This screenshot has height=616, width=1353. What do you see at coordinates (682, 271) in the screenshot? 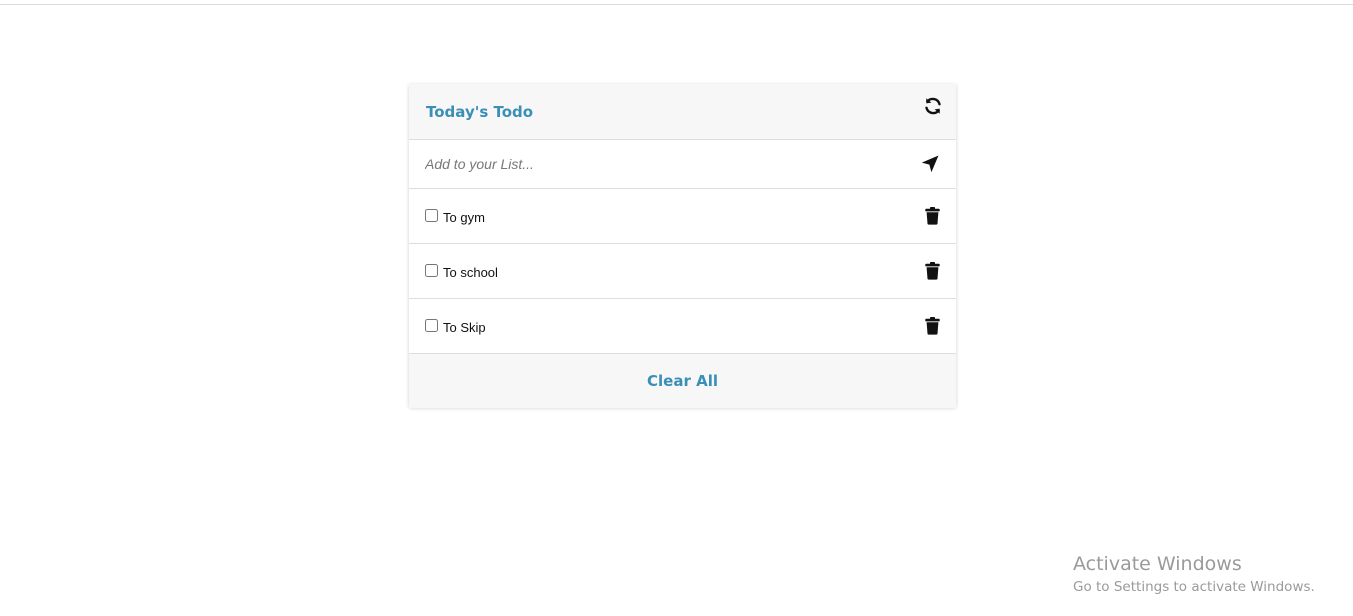
I see `list-item: To school` at bounding box center [682, 271].